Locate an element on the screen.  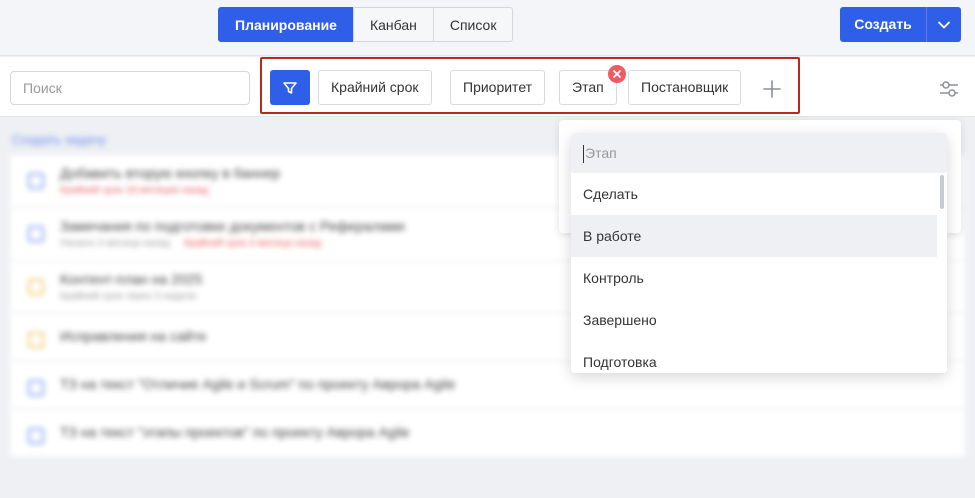
top-bar: Планирование Канбан Список Создать is located at coordinates (487, 28).